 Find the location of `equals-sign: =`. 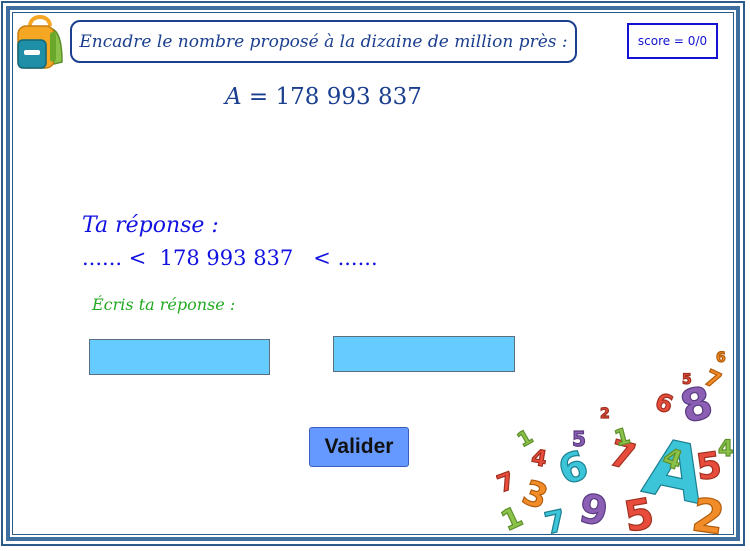

equals-sign: = is located at coordinates (258, 97).